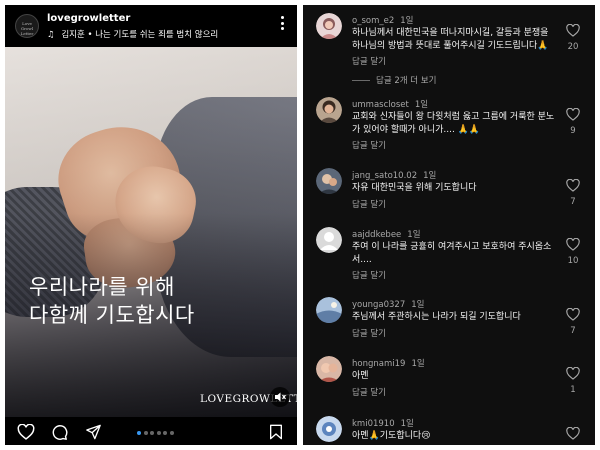 This screenshot has width=600, height=450. I want to click on profile-avatar: Love Growl Letter, so click(27, 26).